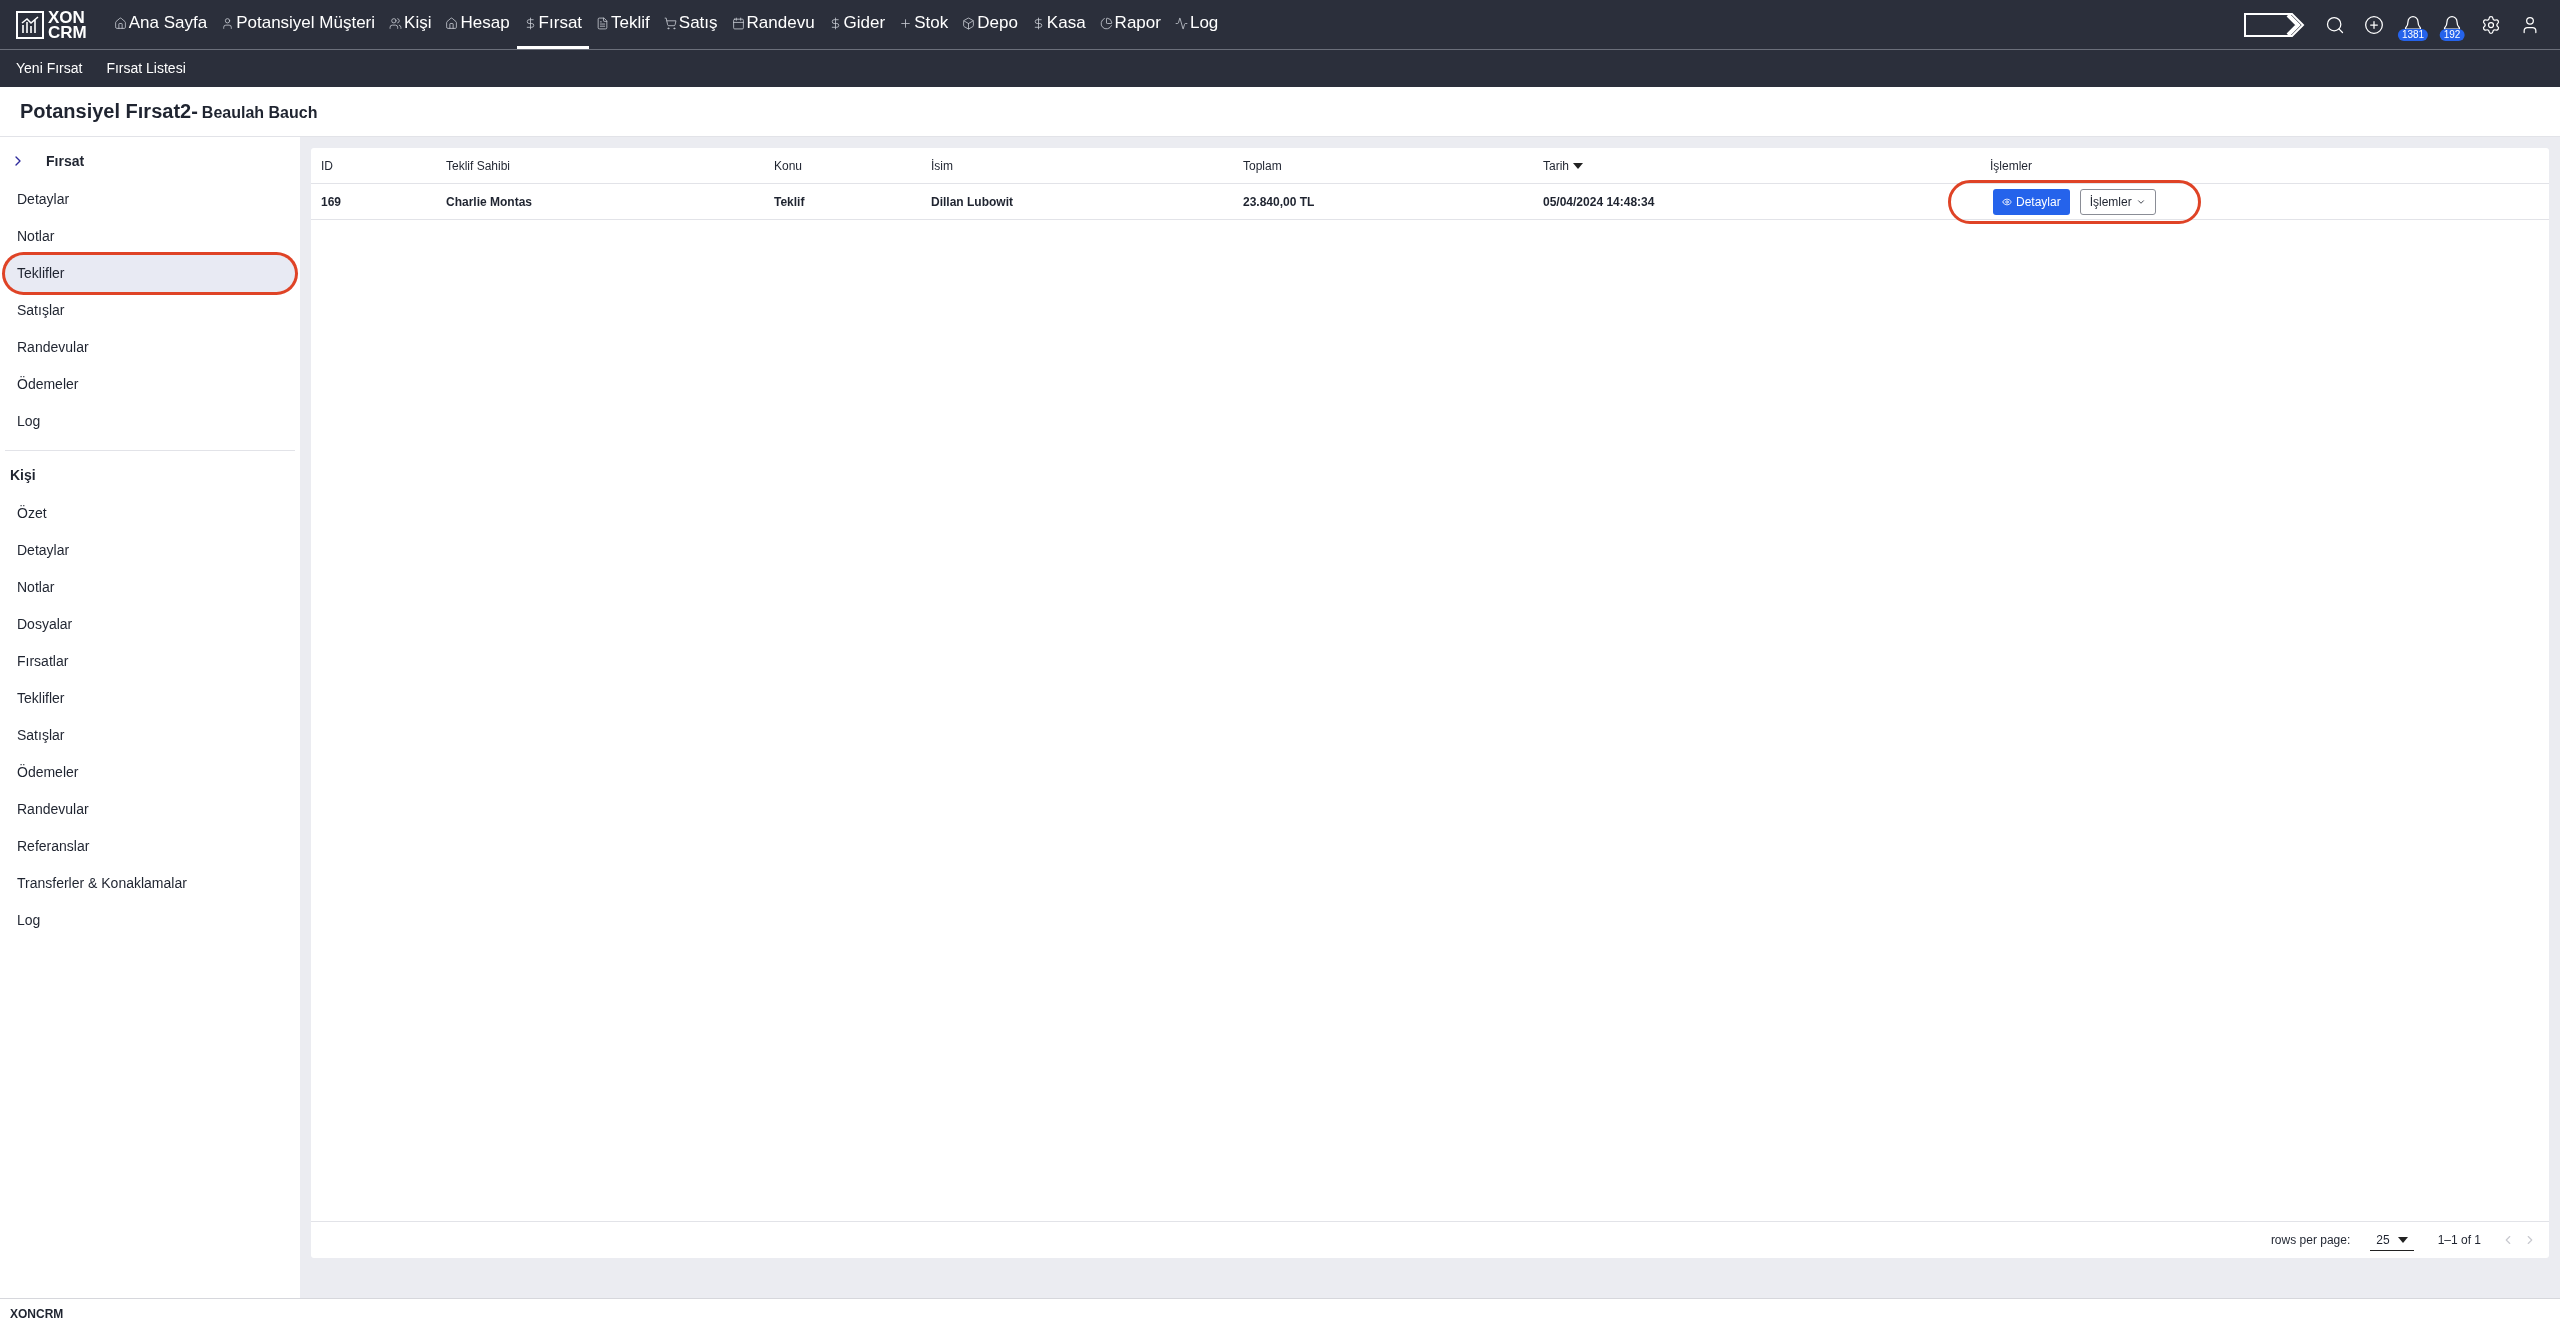 Image resolution: width=2560 pixels, height=1328 pixels. I want to click on details-button: Detaylar, so click(2031, 201).